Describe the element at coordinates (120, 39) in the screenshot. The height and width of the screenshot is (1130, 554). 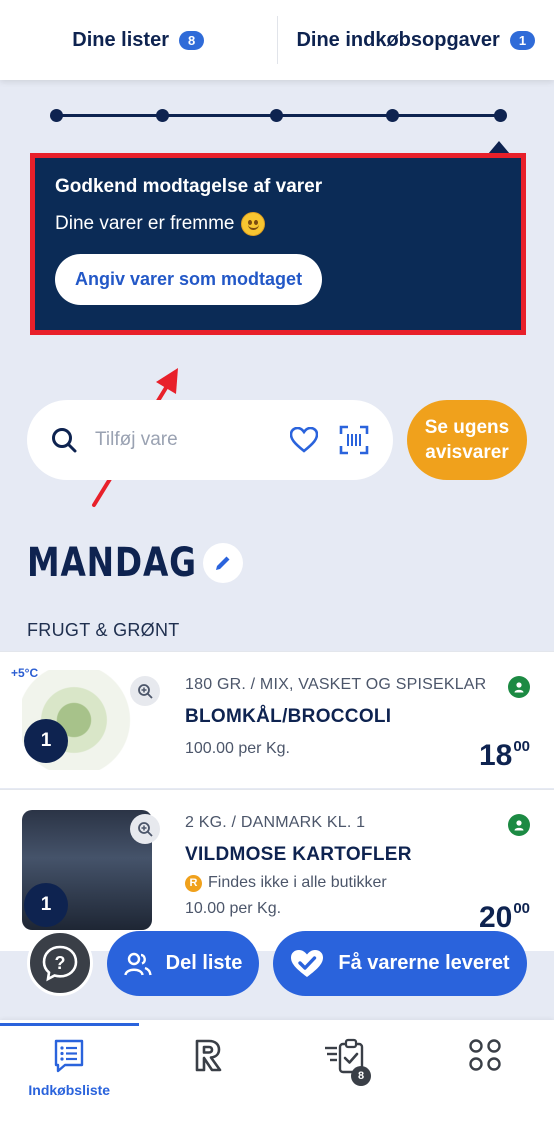
I see `tab-label: Dine lister` at that location.